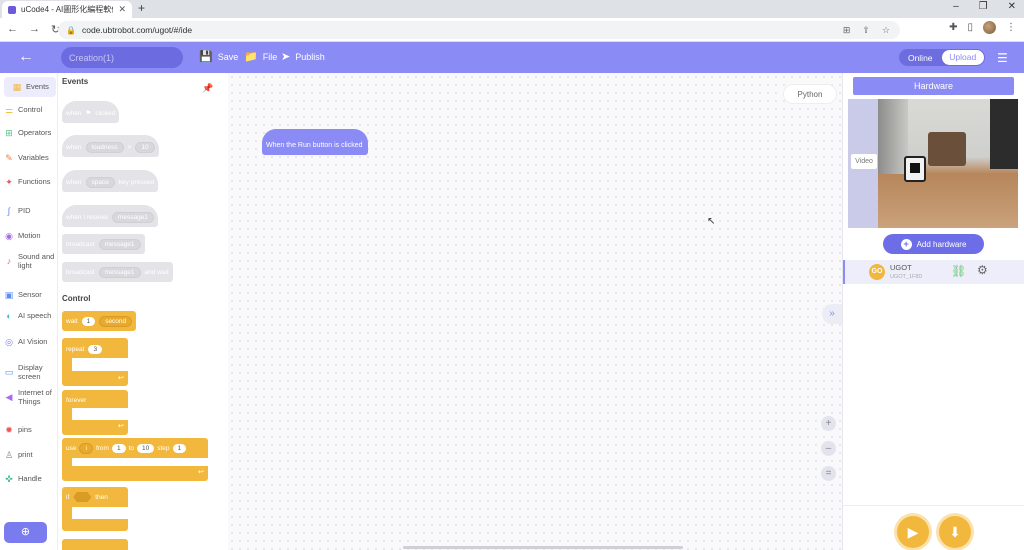 This screenshot has height=550, width=1024. What do you see at coordinates (82, 497) in the screenshot?
I see `condition-slot` at bounding box center [82, 497].